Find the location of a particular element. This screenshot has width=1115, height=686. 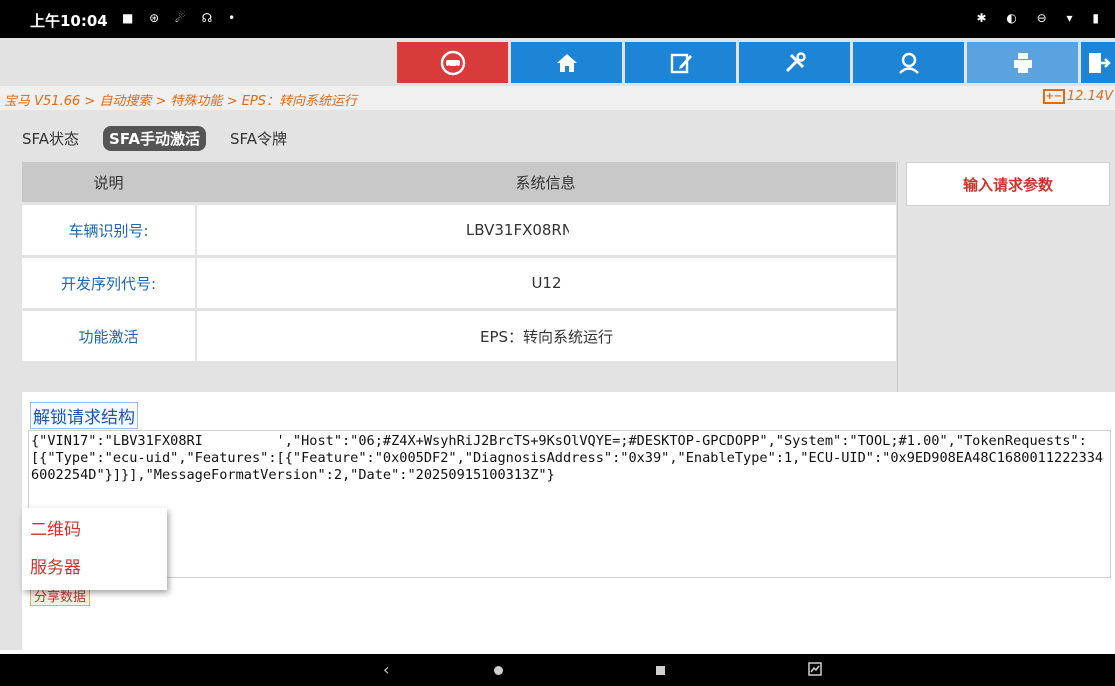

print-button is located at coordinates (1022, 62).